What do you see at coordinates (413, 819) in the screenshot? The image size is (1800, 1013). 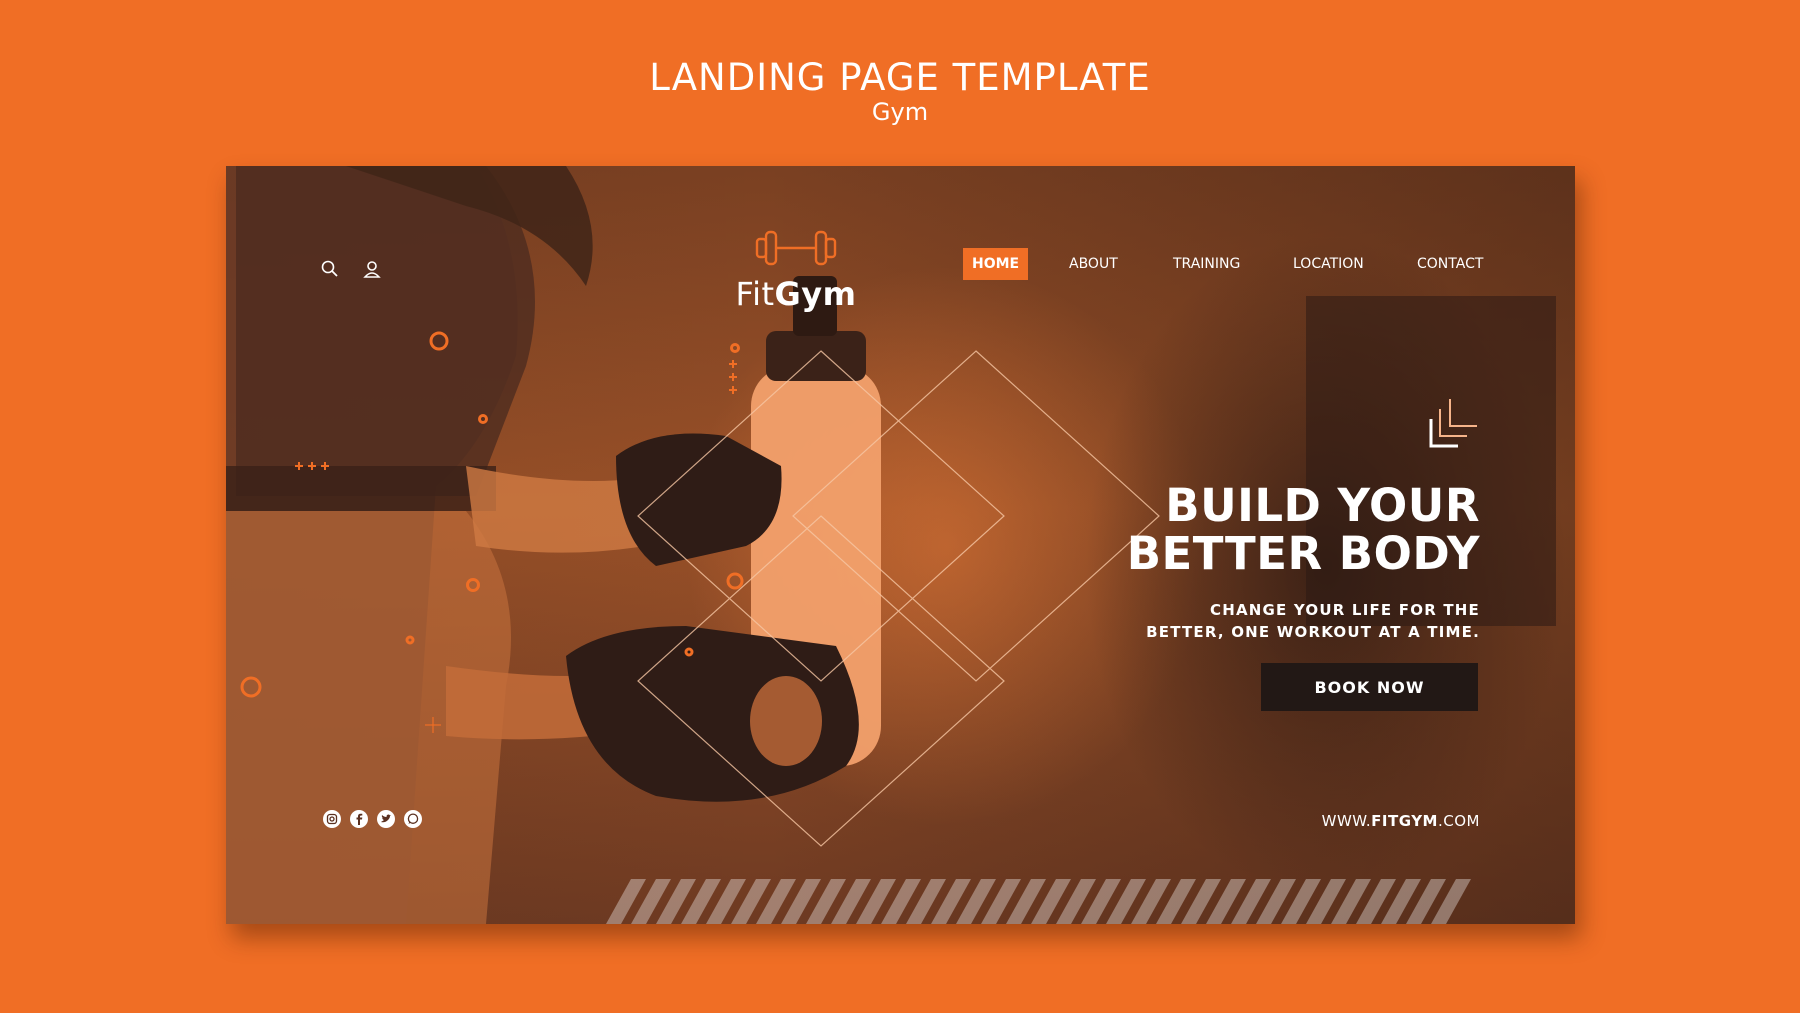 I see `whatsapp-icon` at bounding box center [413, 819].